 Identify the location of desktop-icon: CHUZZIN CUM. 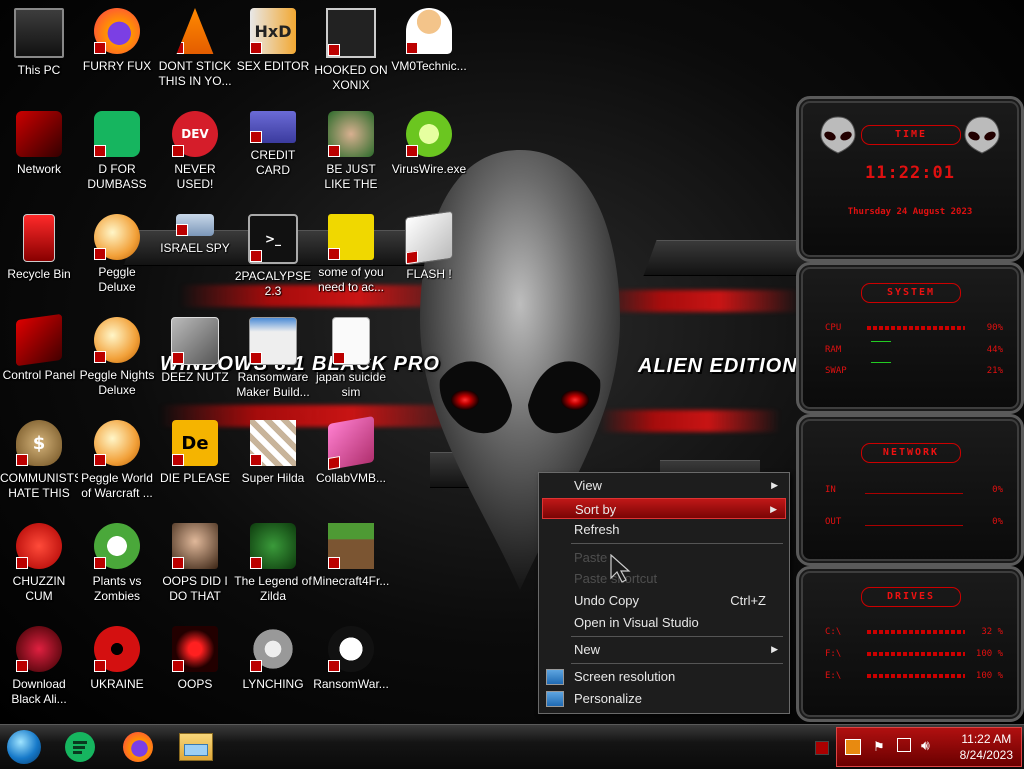
(39, 565).